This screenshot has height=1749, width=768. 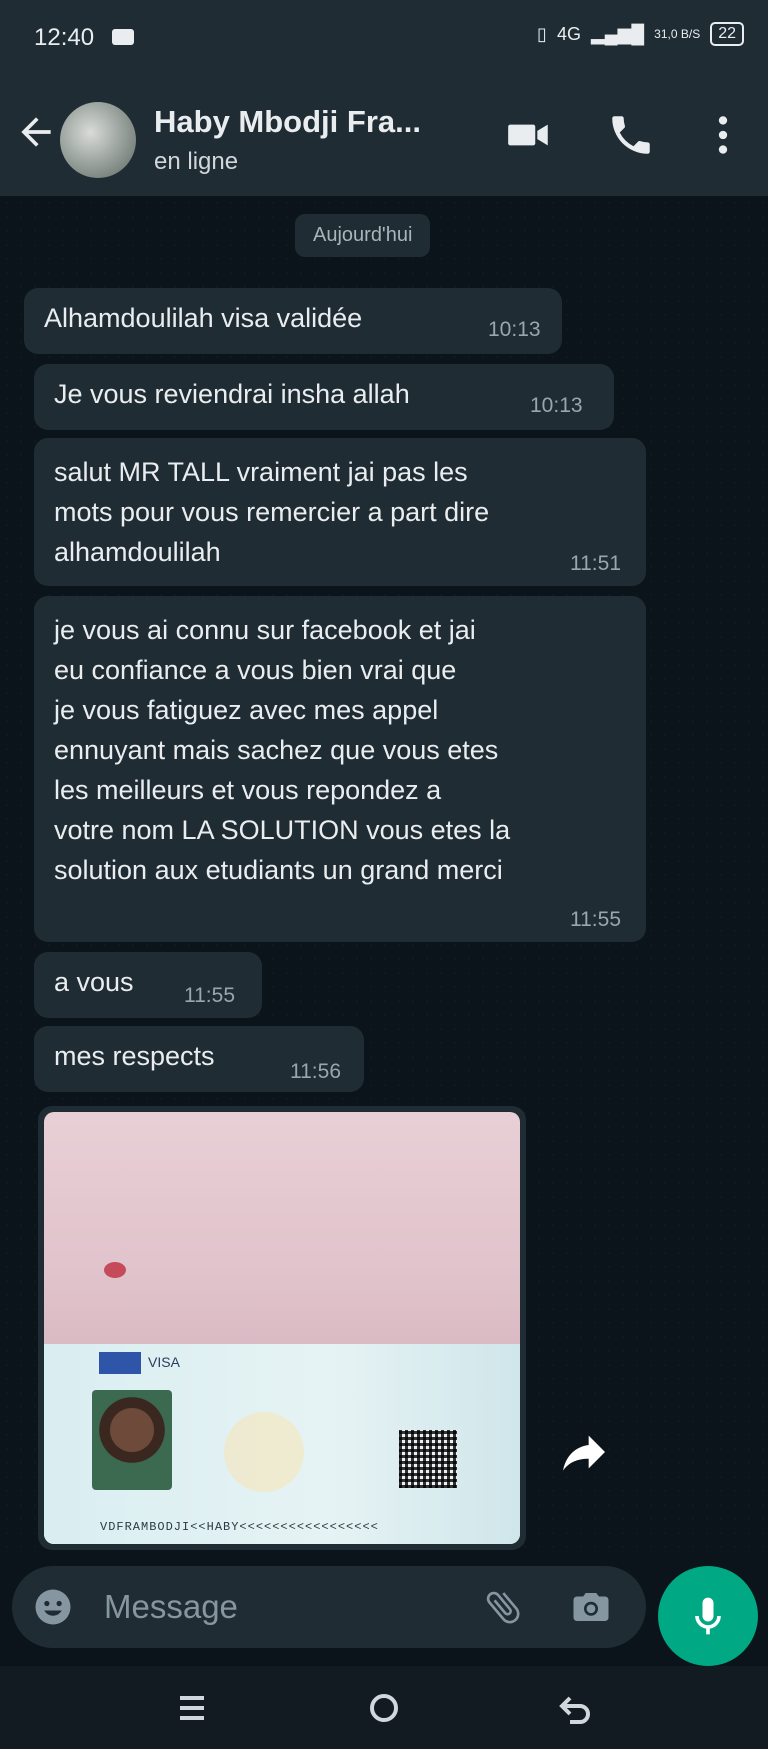 I want to click on message-time: 11:56, so click(x=315, y=1071).